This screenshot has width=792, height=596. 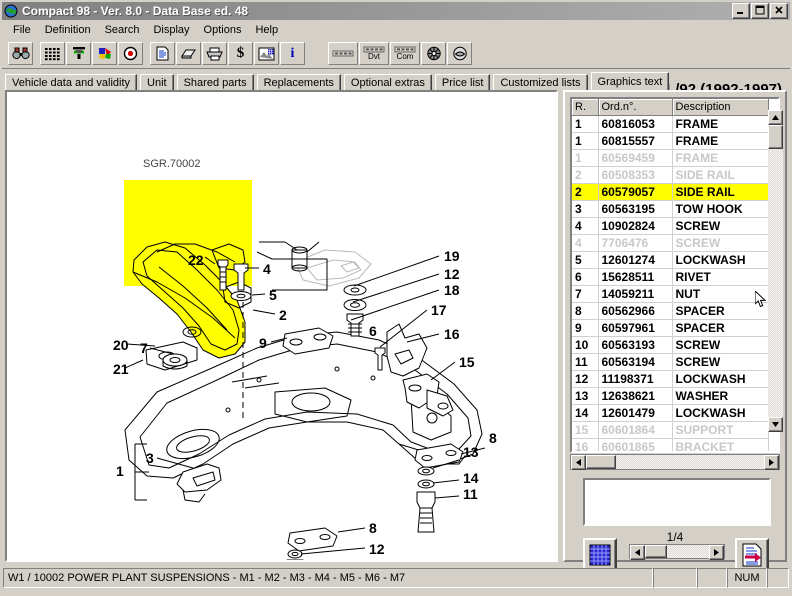 What do you see at coordinates (670, 328) in the screenshot?
I see `table-row: 9 60597961 SPACER` at bounding box center [670, 328].